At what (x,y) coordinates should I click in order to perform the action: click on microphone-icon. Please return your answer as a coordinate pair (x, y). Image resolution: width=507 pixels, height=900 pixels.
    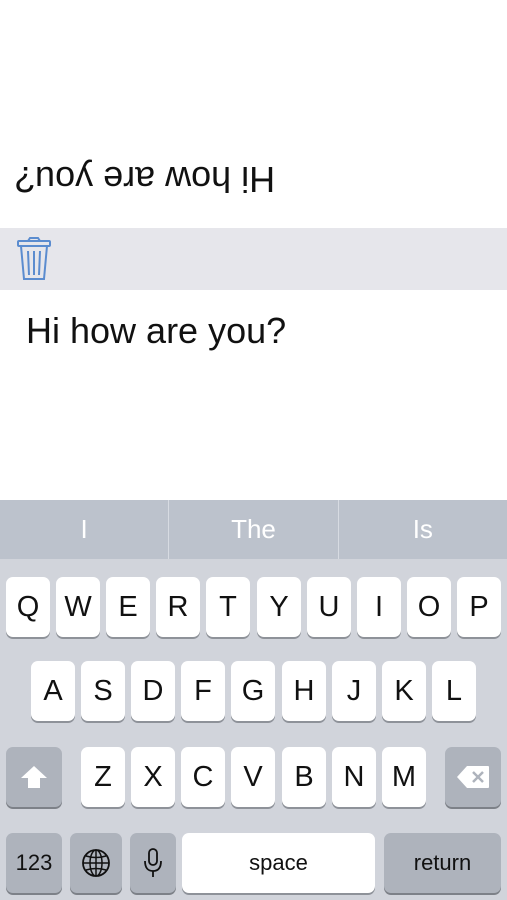
    Looking at the image, I should click on (153, 862).